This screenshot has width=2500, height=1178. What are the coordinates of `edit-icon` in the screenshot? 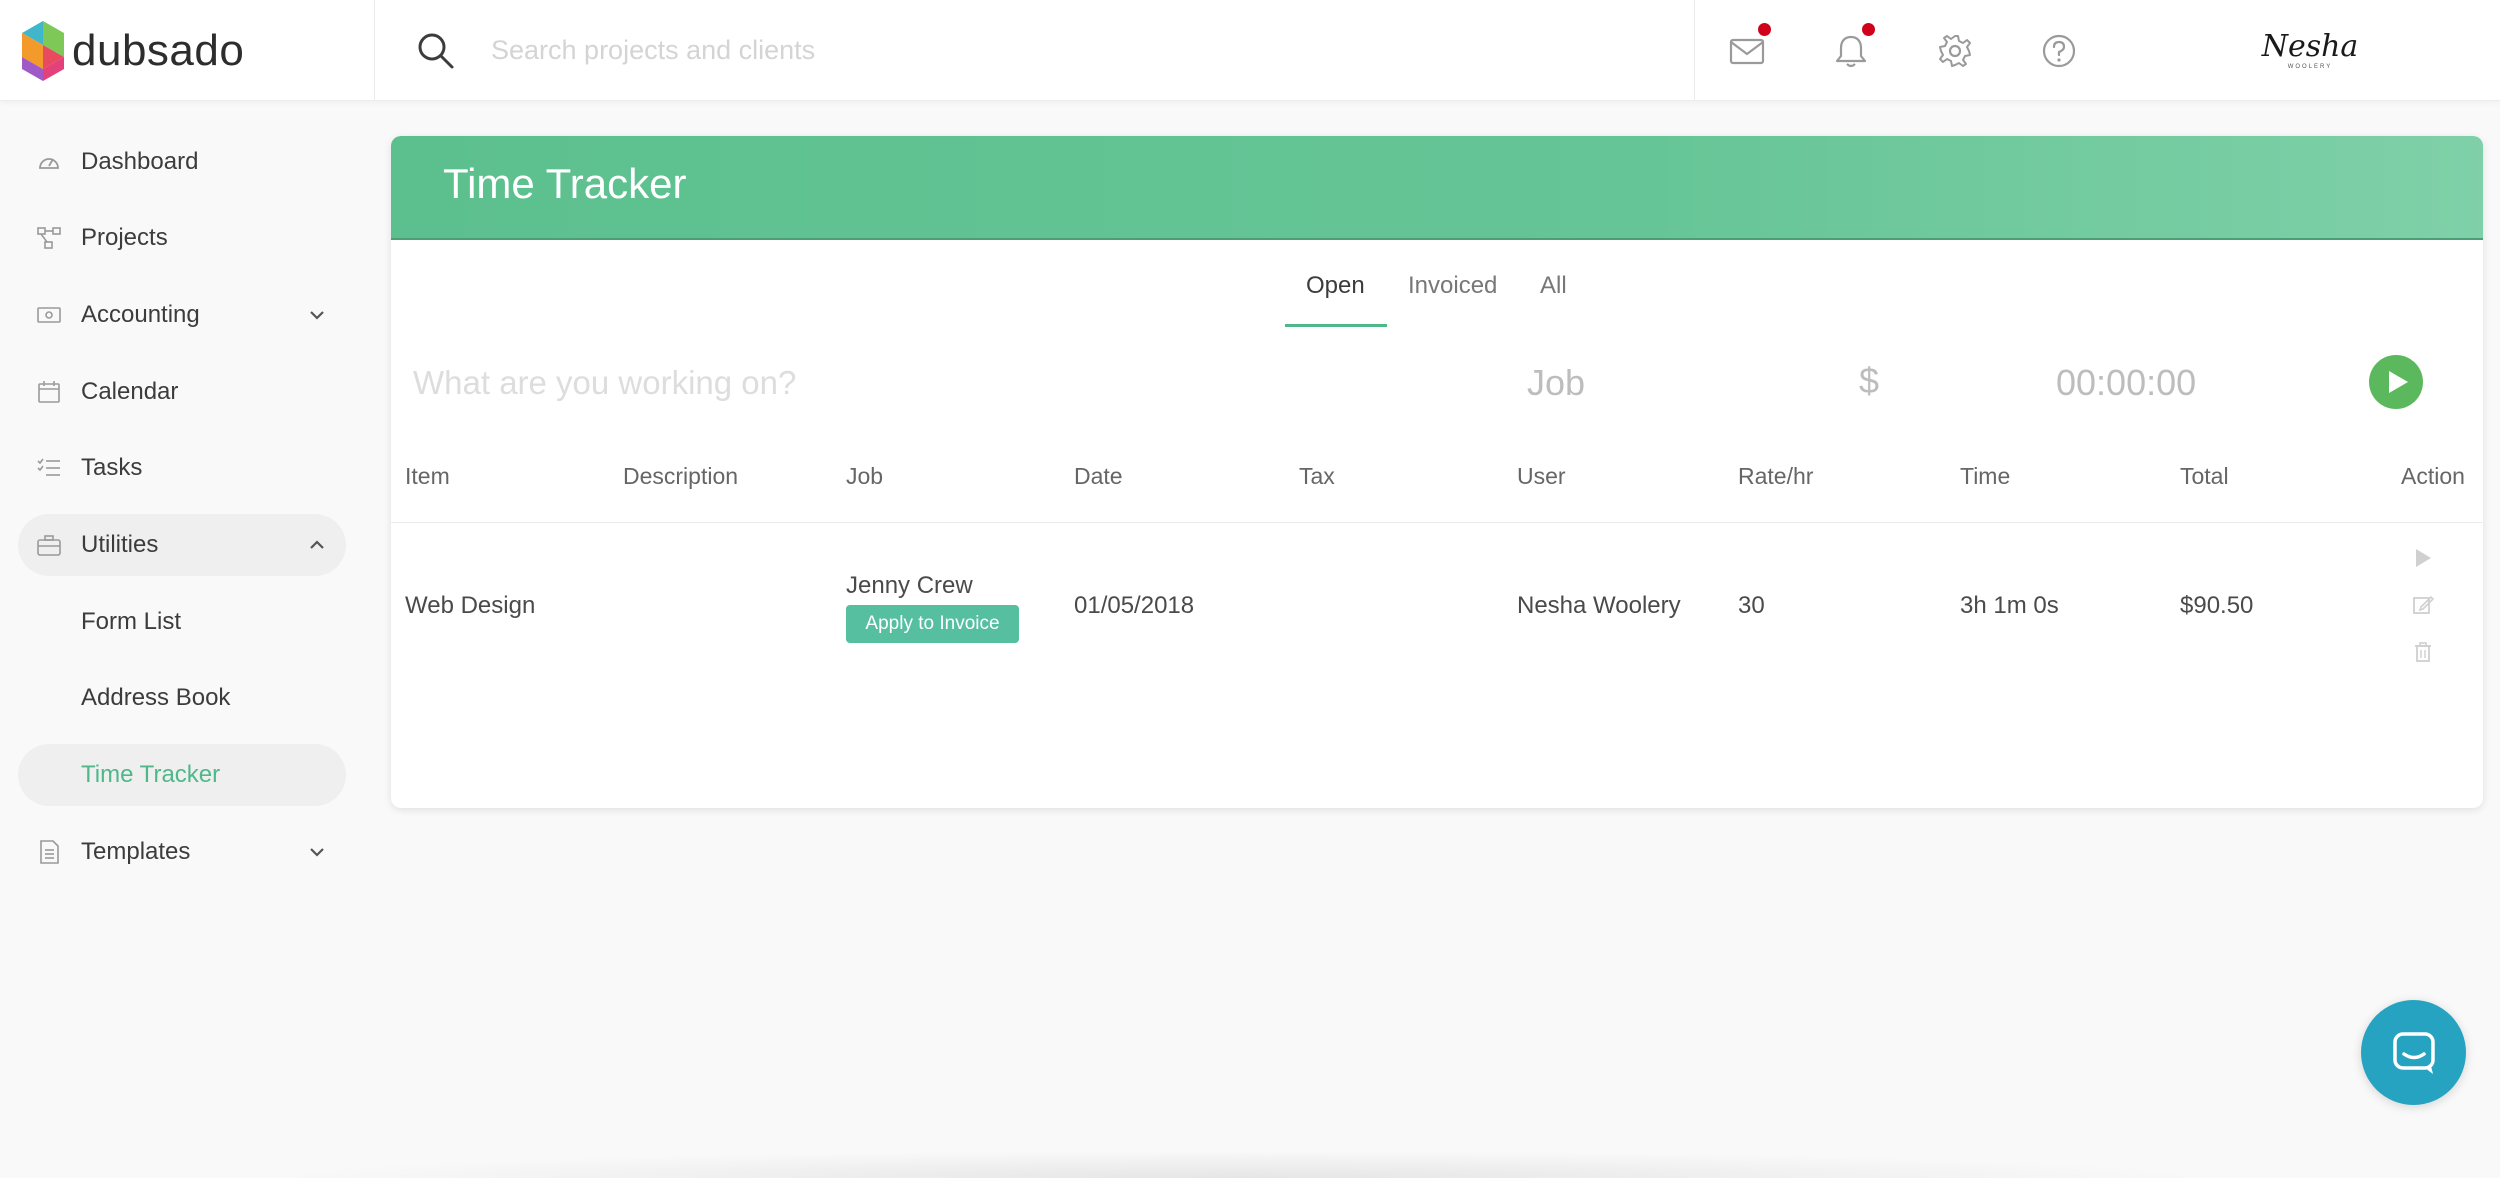 It's located at (2423, 605).